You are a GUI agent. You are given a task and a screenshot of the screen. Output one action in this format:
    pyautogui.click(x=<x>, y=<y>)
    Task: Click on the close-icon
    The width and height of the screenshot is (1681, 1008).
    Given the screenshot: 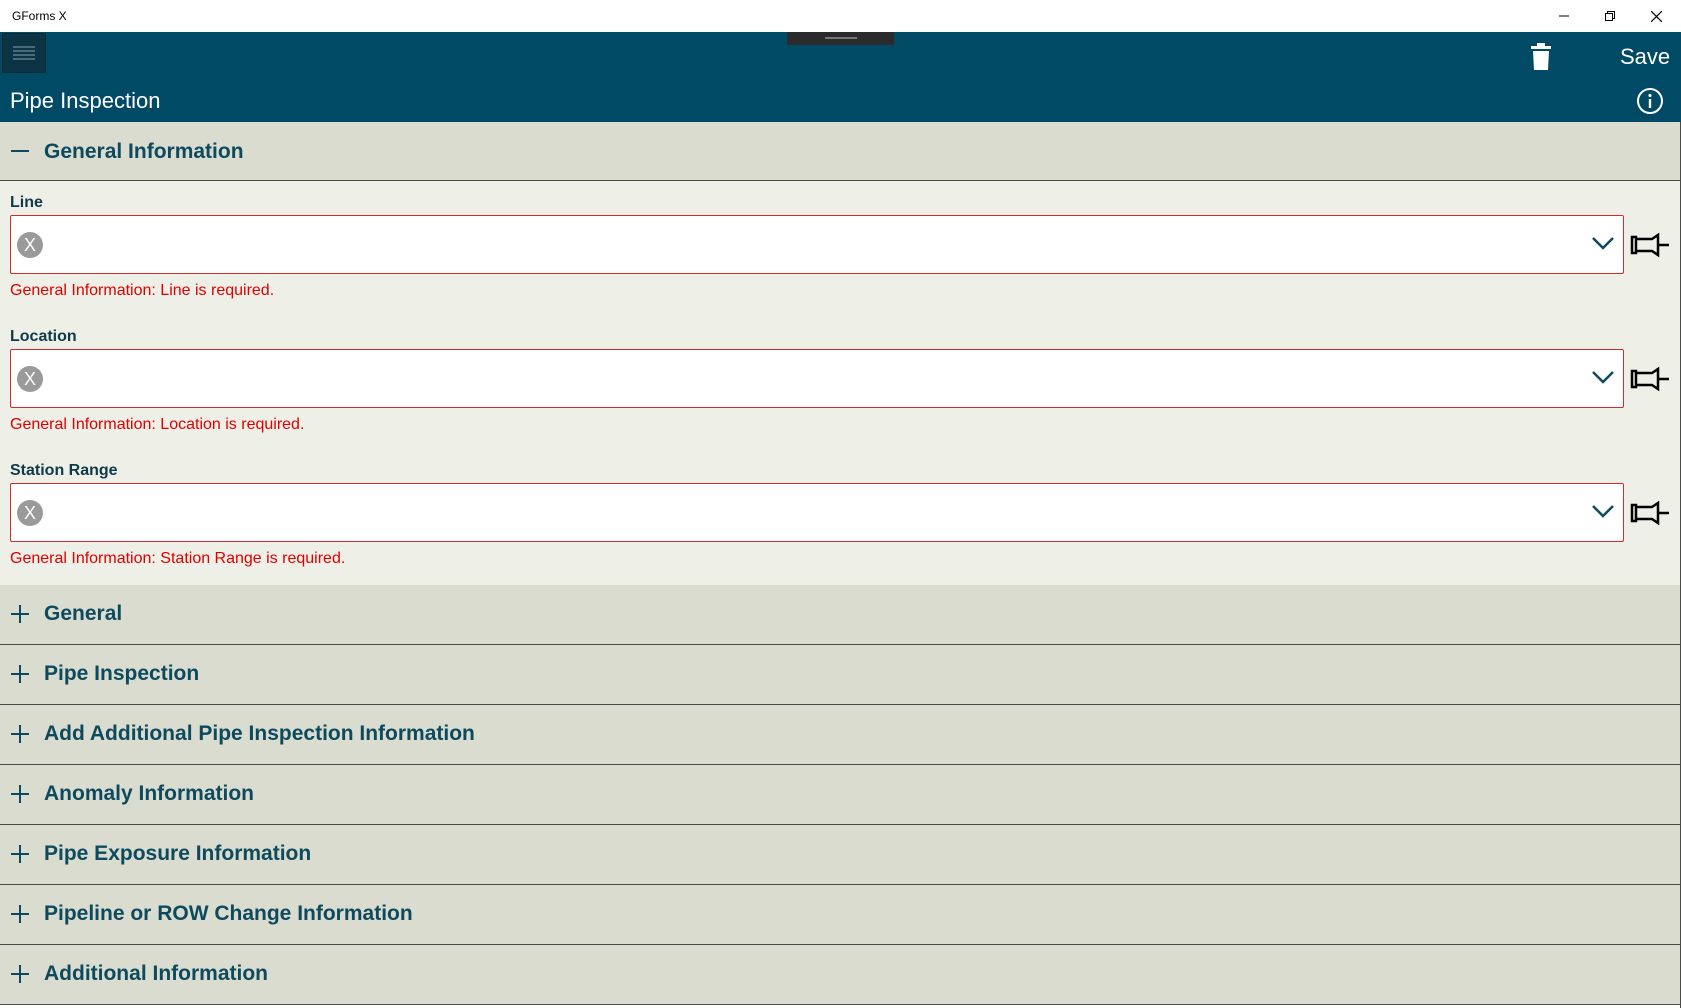 What is the action you would take?
    pyautogui.click(x=1656, y=16)
    